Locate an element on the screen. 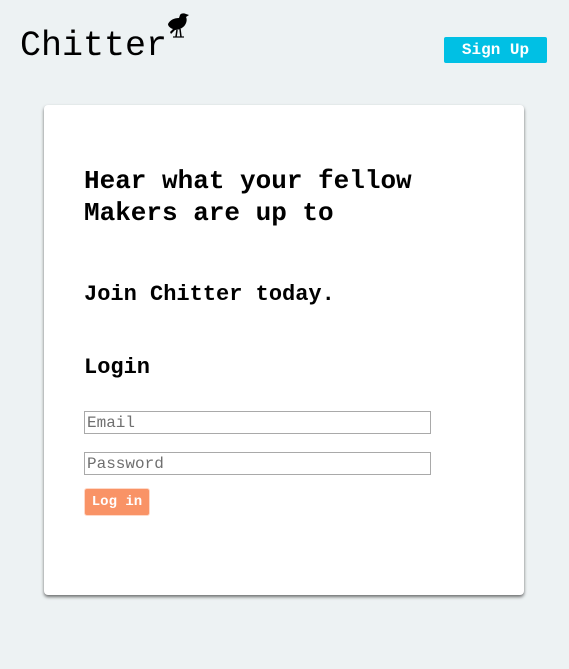 The width and height of the screenshot is (569, 669). log-in-button: Log in is located at coordinates (117, 502).